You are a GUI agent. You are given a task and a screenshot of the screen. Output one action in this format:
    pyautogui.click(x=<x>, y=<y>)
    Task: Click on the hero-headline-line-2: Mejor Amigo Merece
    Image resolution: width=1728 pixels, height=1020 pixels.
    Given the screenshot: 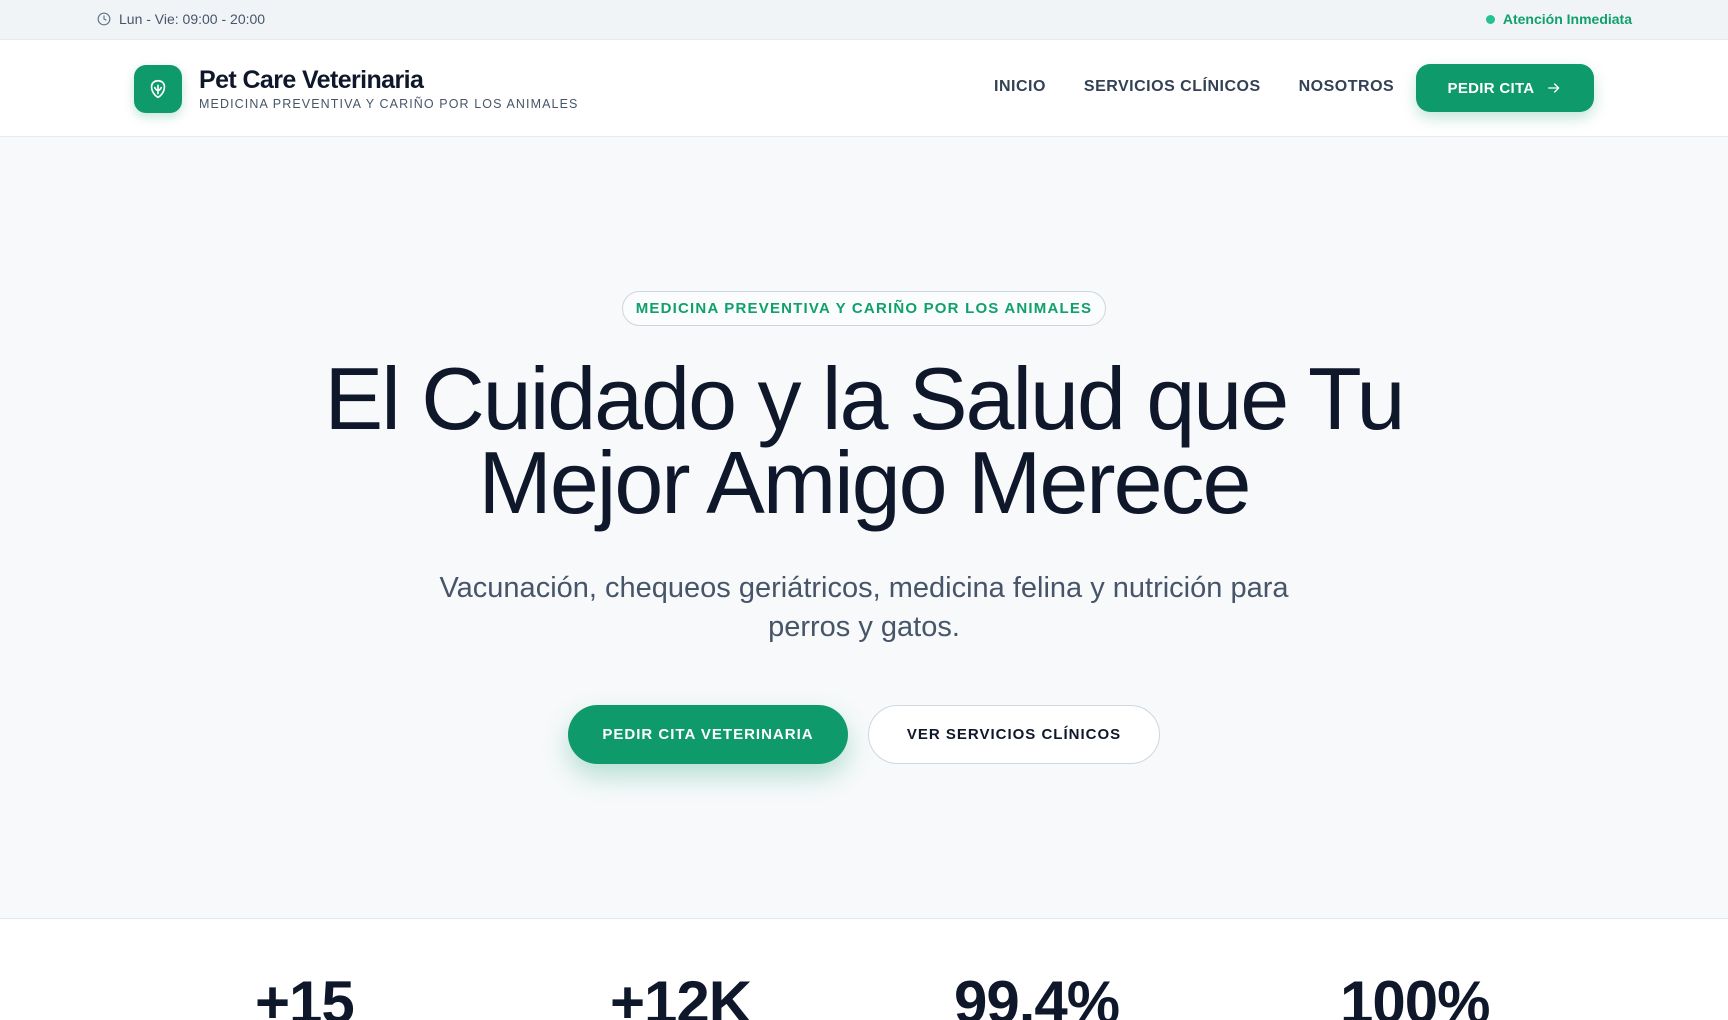 What is the action you would take?
    pyautogui.click(x=865, y=482)
    